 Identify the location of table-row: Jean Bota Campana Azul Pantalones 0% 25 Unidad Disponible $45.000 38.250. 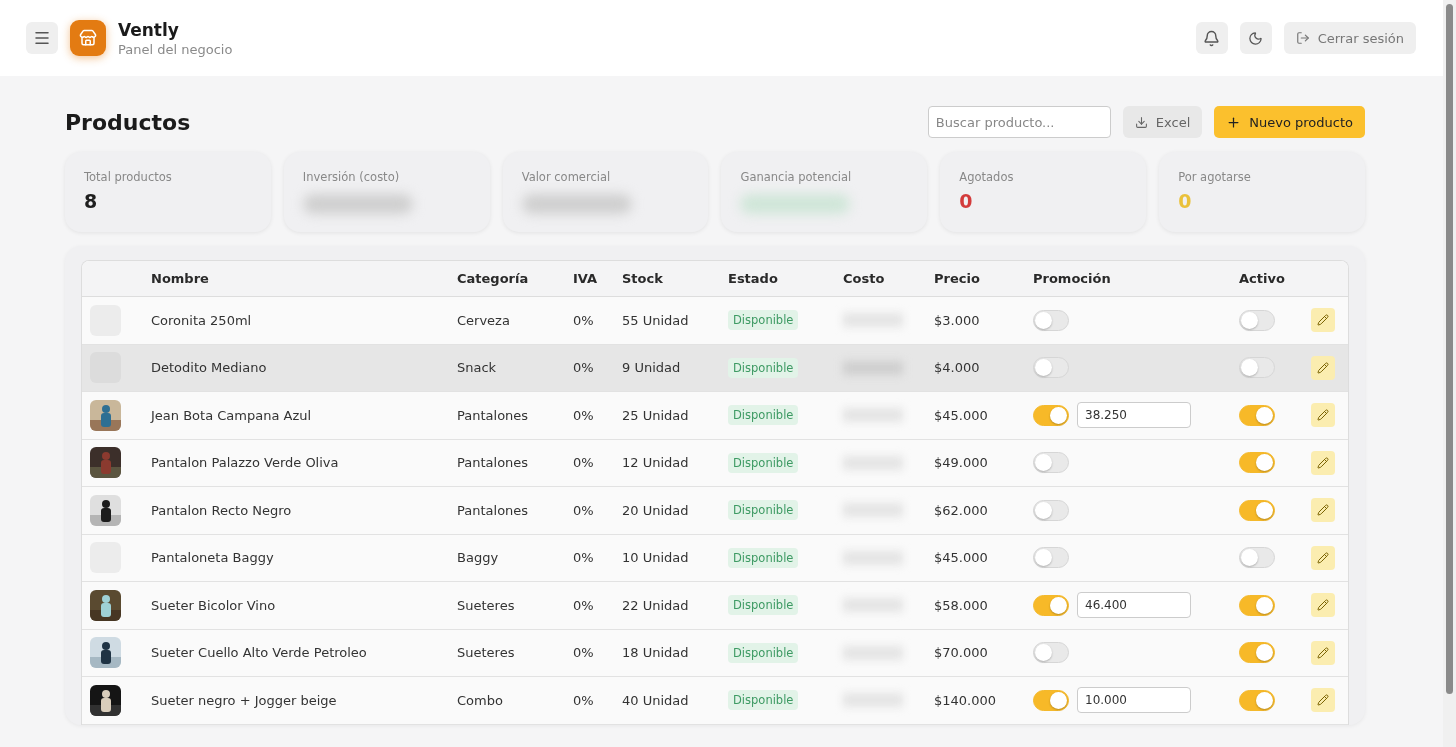
(715, 416).